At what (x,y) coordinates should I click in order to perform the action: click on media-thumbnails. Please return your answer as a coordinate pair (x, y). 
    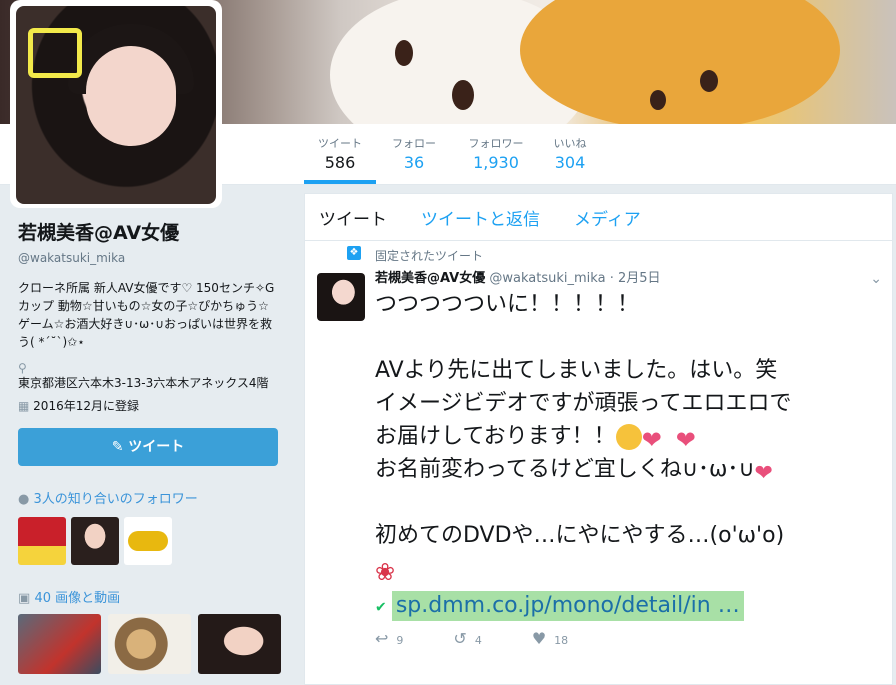
    Looking at the image, I should click on (153, 644).